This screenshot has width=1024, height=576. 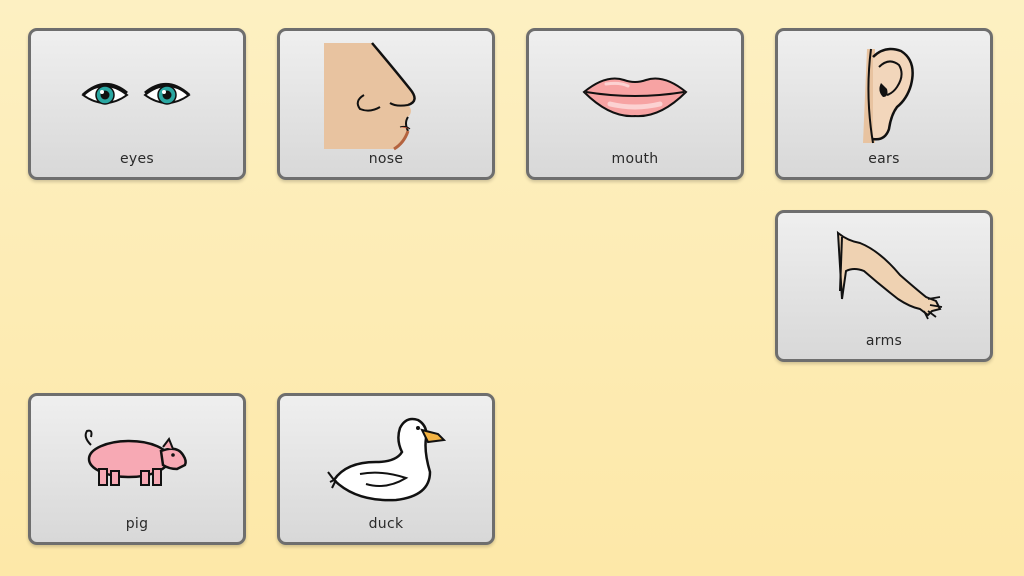 I want to click on tile-label: mouth, so click(x=635, y=159).